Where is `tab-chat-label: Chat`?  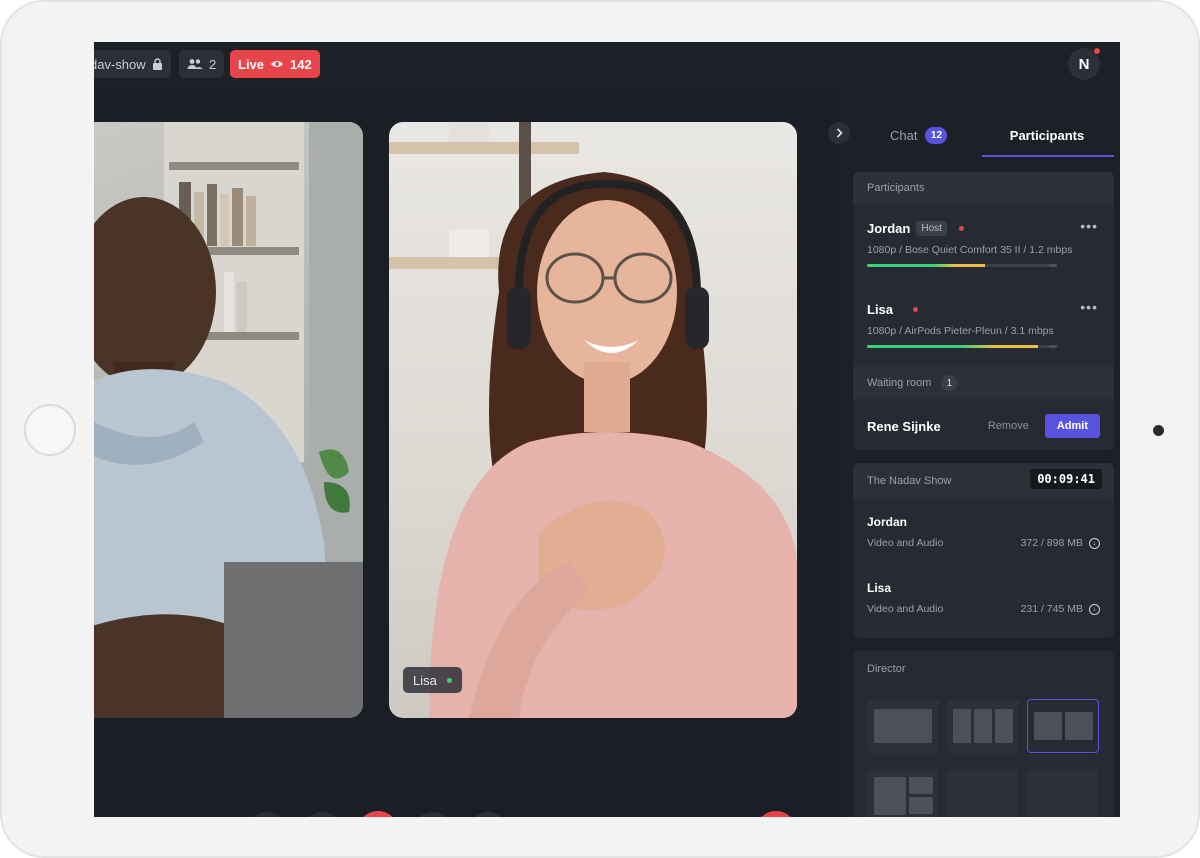
tab-chat-label: Chat is located at coordinates (904, 135).